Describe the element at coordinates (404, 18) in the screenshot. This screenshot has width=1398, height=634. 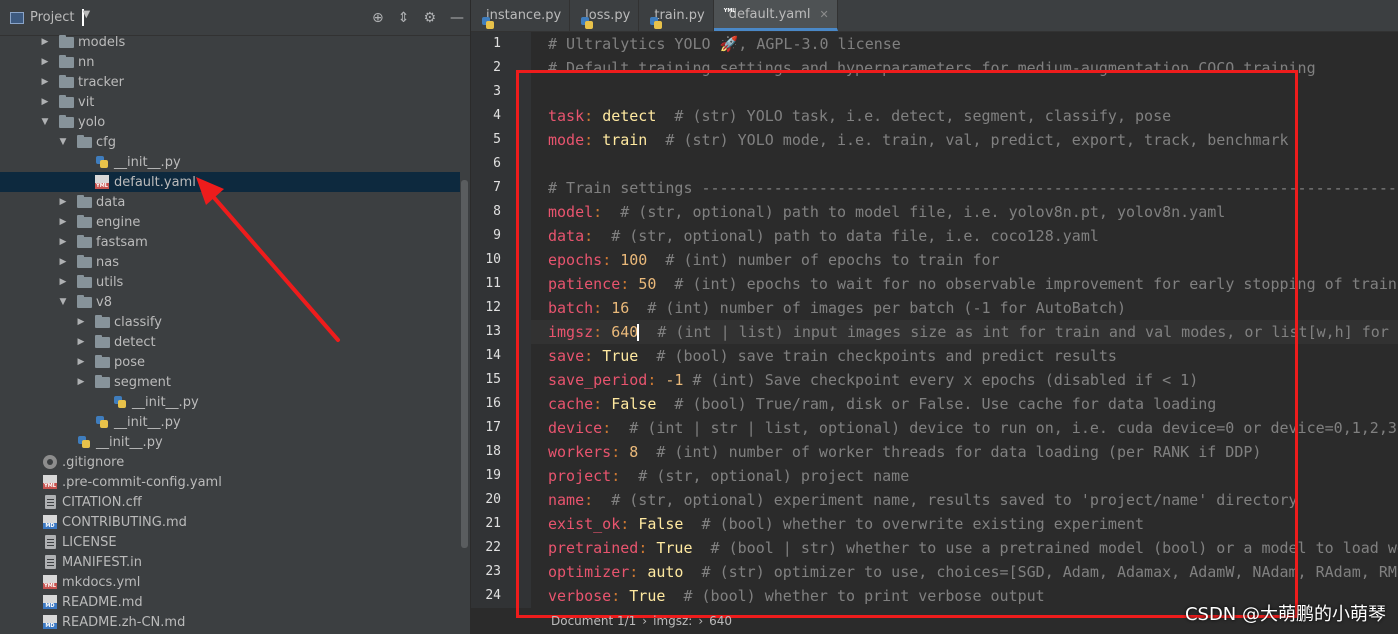
I see `collapse-all-icon: ⇕` at that location.